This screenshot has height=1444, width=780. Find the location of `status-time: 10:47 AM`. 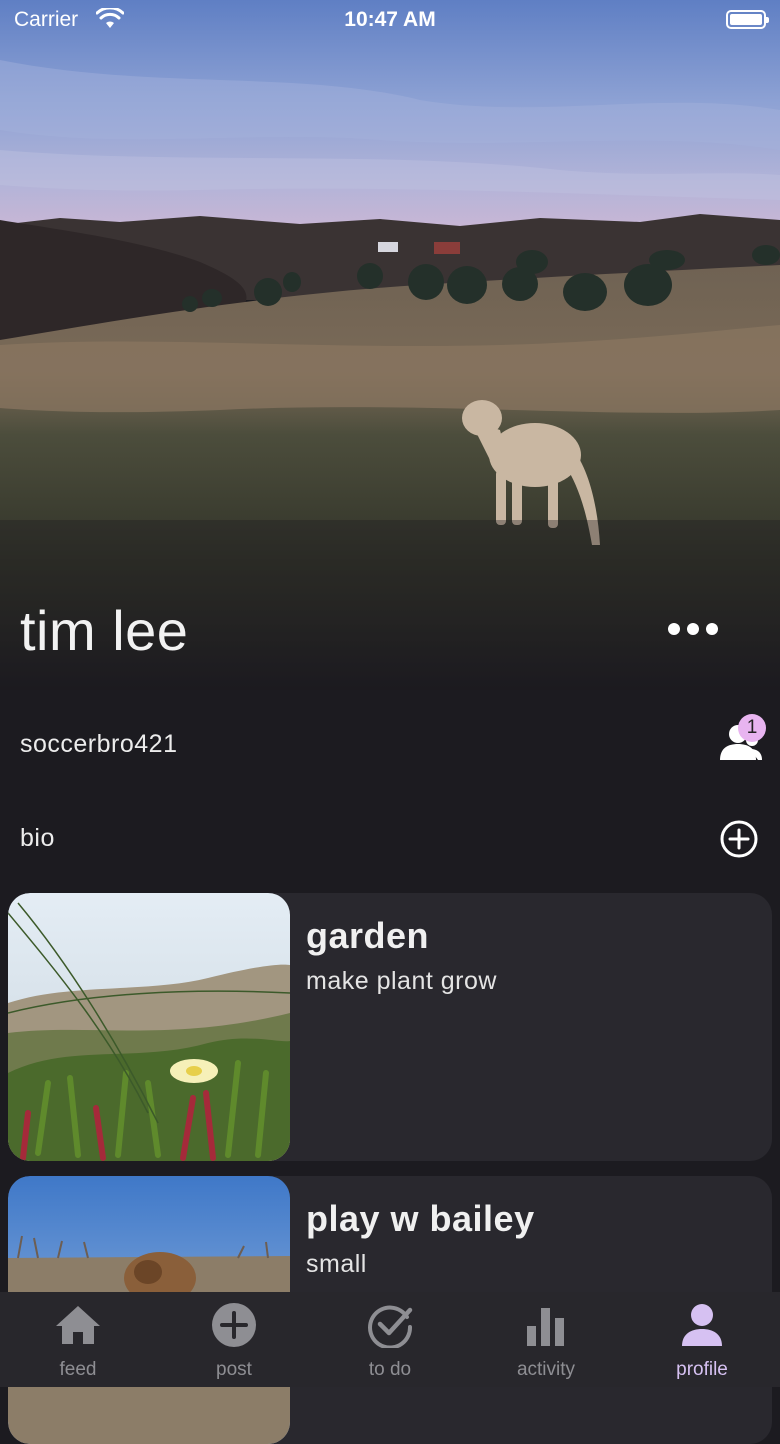

status-time: 10:47 AM is located at coordinates (390, 19).